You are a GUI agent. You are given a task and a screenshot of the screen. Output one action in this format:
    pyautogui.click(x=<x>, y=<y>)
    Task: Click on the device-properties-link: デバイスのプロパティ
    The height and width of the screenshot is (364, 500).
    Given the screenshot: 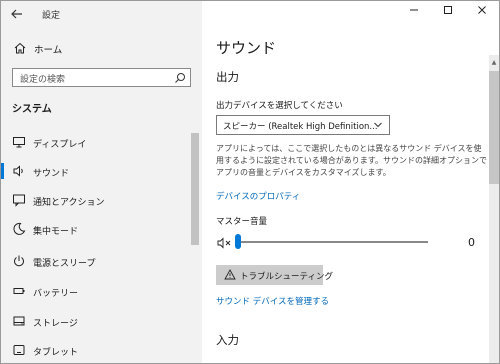 What is the action you would take?
    pyautogui.click(x=258, y=196)
    